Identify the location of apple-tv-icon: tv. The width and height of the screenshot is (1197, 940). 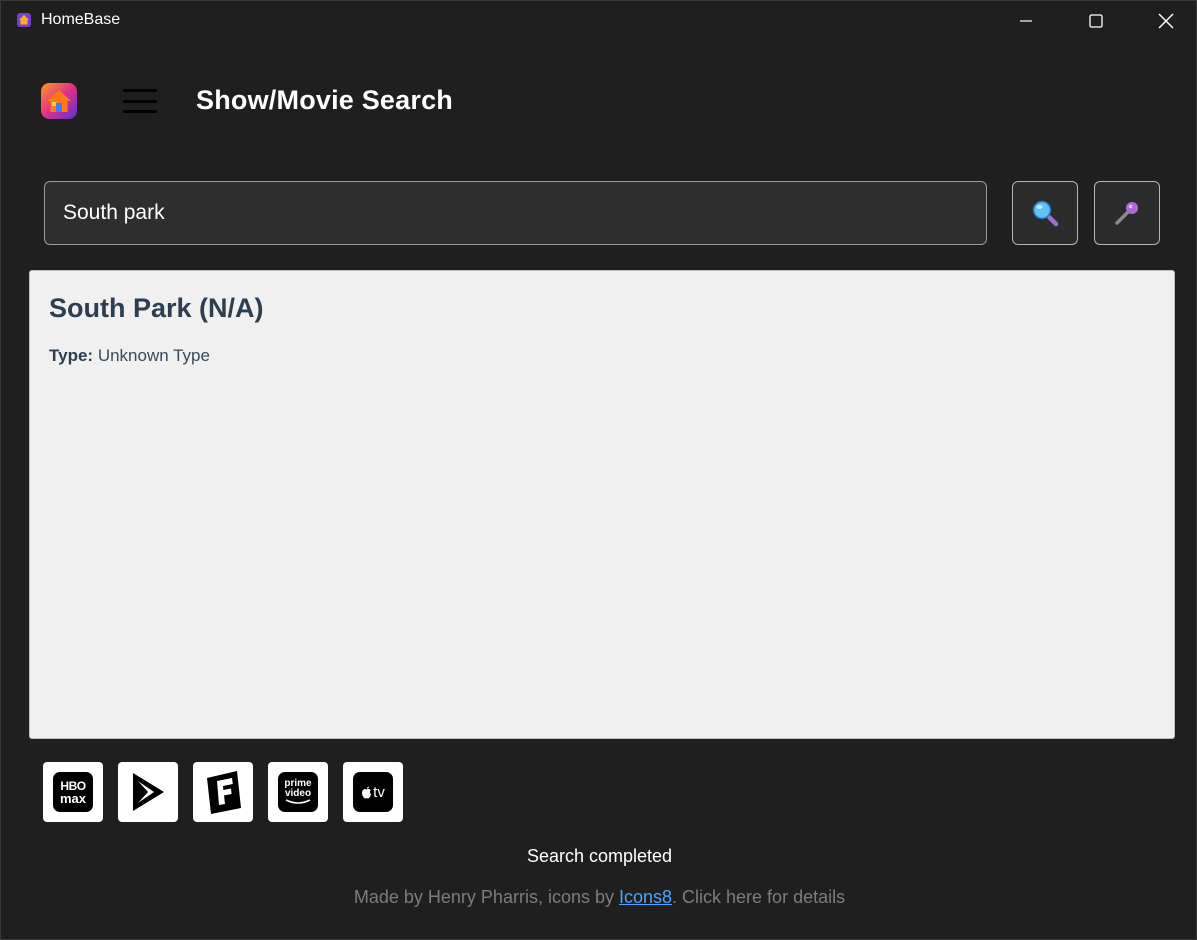
(373, 792).